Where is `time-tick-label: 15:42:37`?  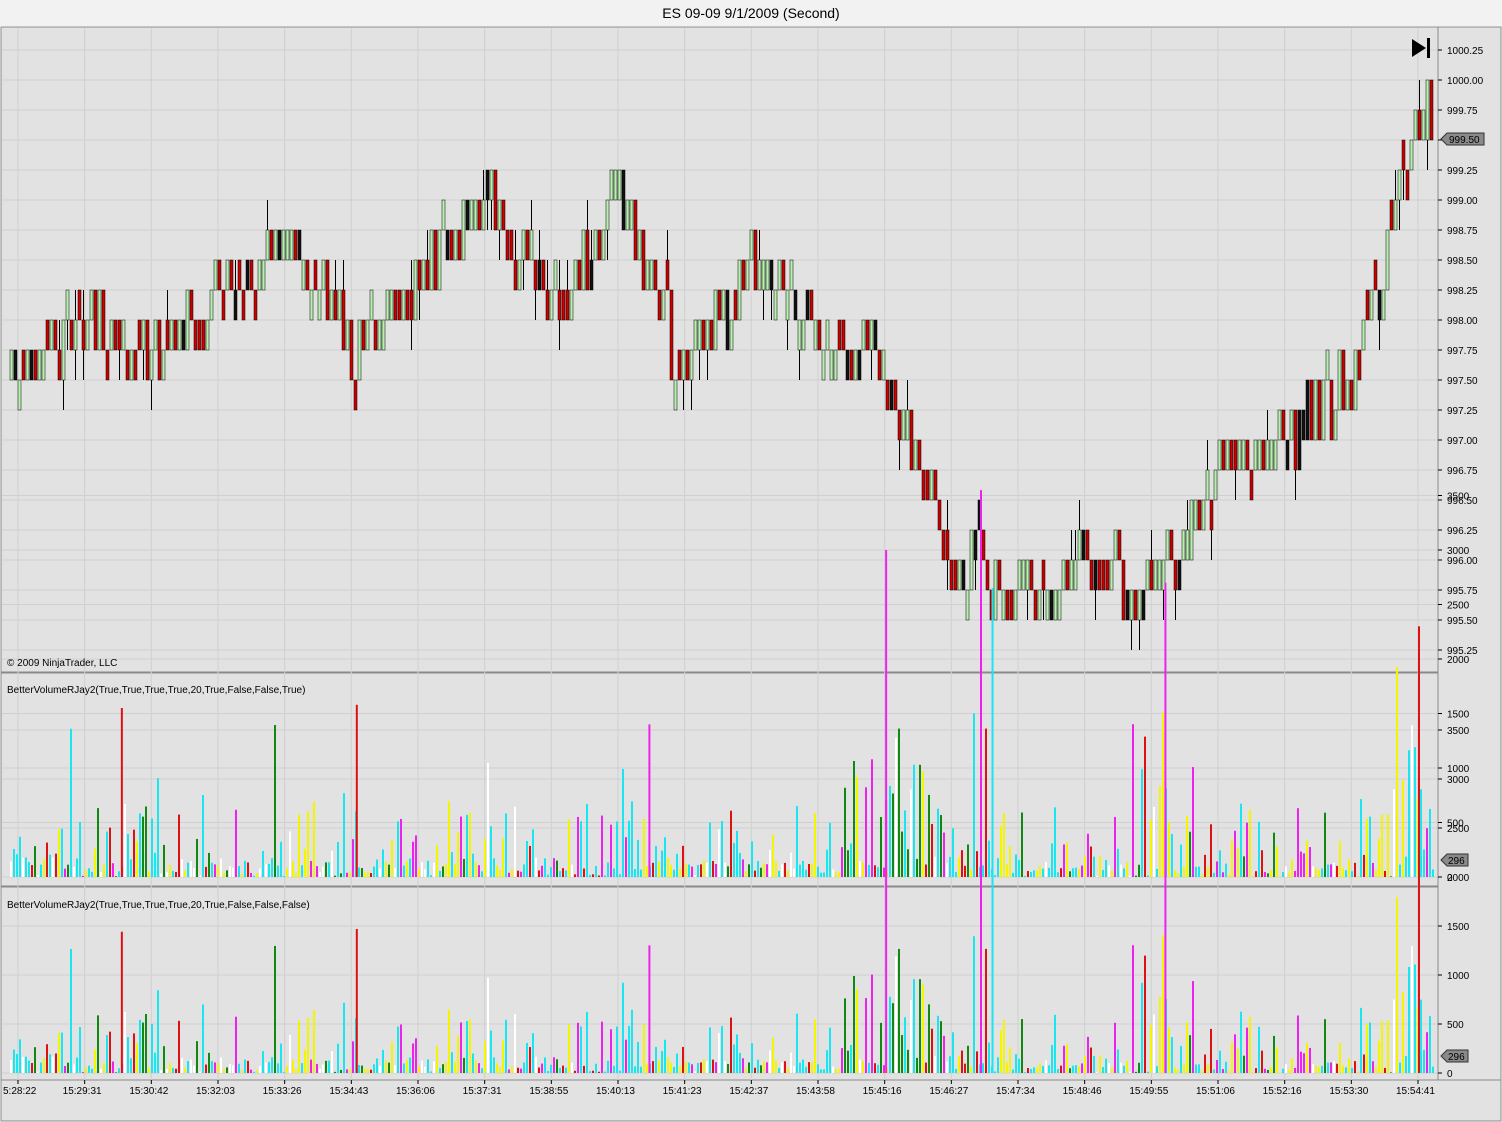
time-tick-label: 15:42:37 is located at coordinates (748, 1091).